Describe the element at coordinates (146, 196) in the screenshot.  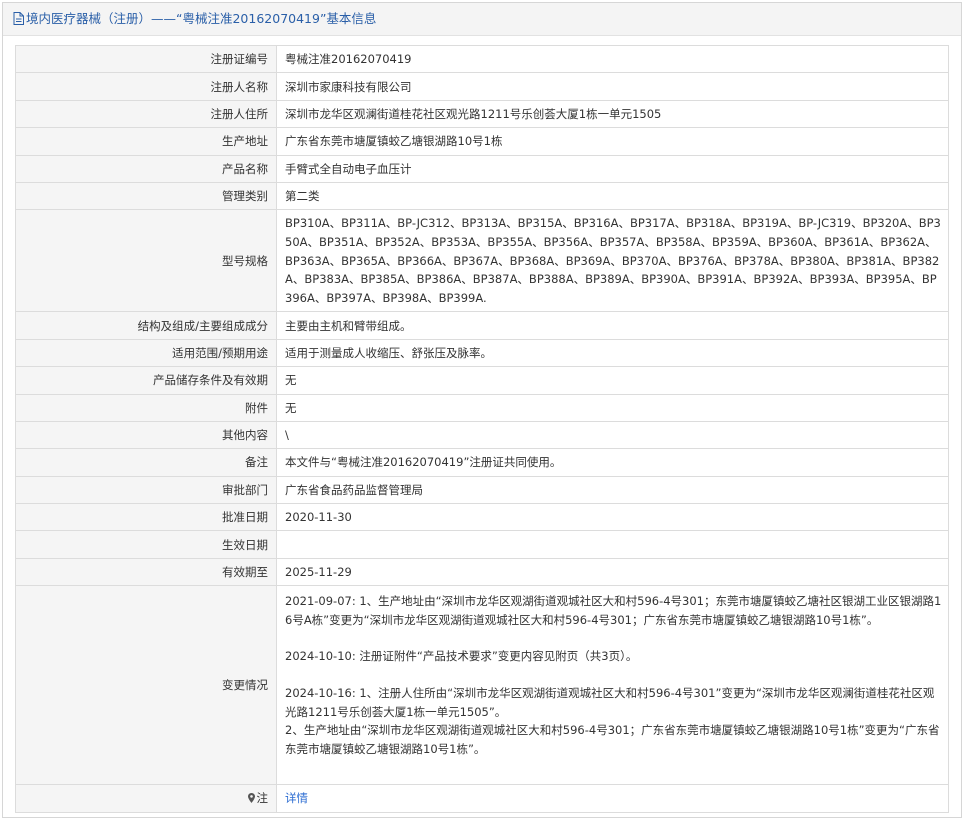
I see `row-label: 管理类别` at that location.